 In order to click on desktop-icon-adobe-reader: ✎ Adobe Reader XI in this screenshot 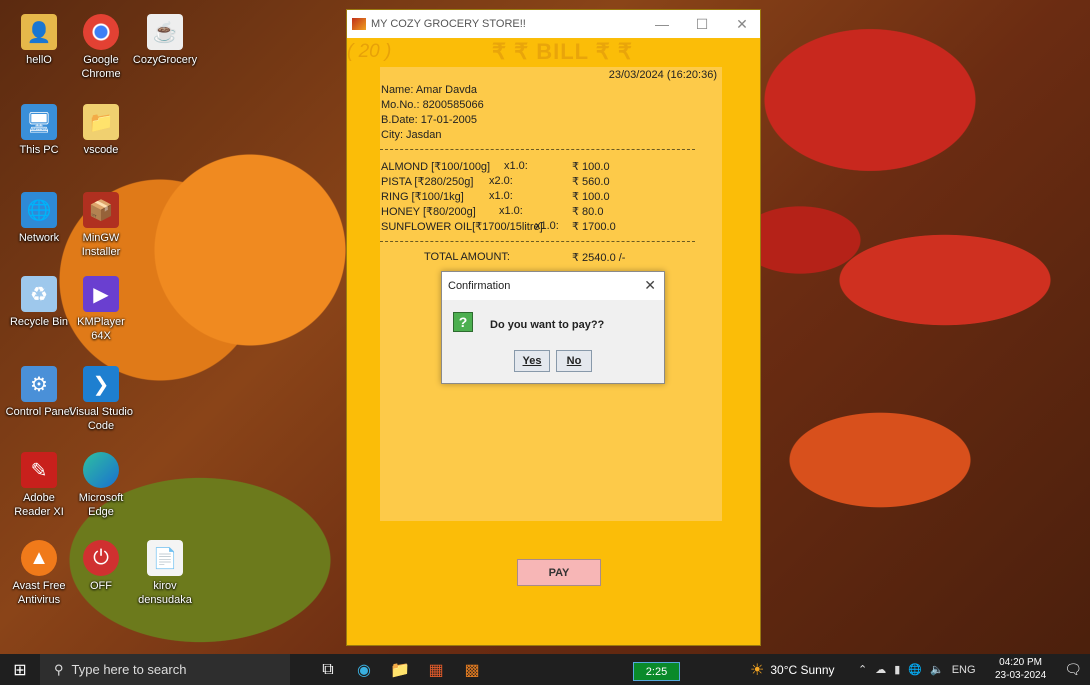, I will do `click(39, 485)`.